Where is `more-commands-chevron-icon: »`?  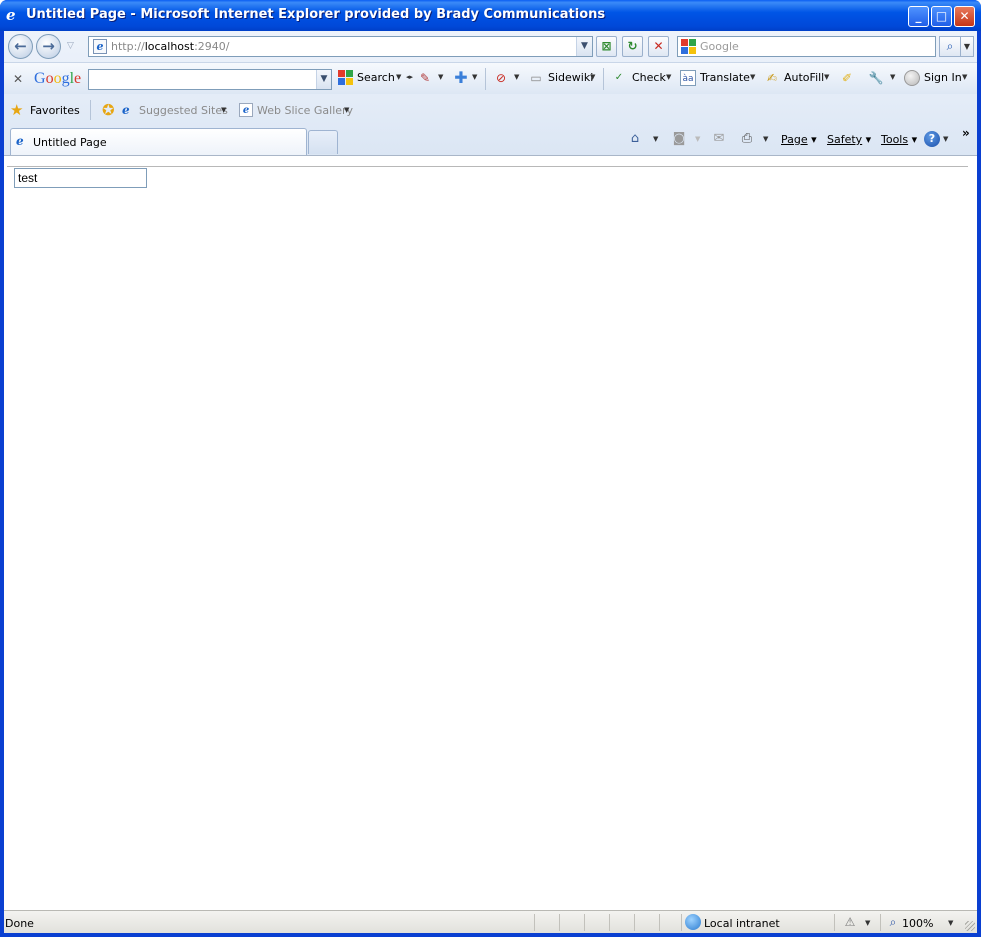
more-commands-chevron-icon: » is located at coordinates (966, 133).